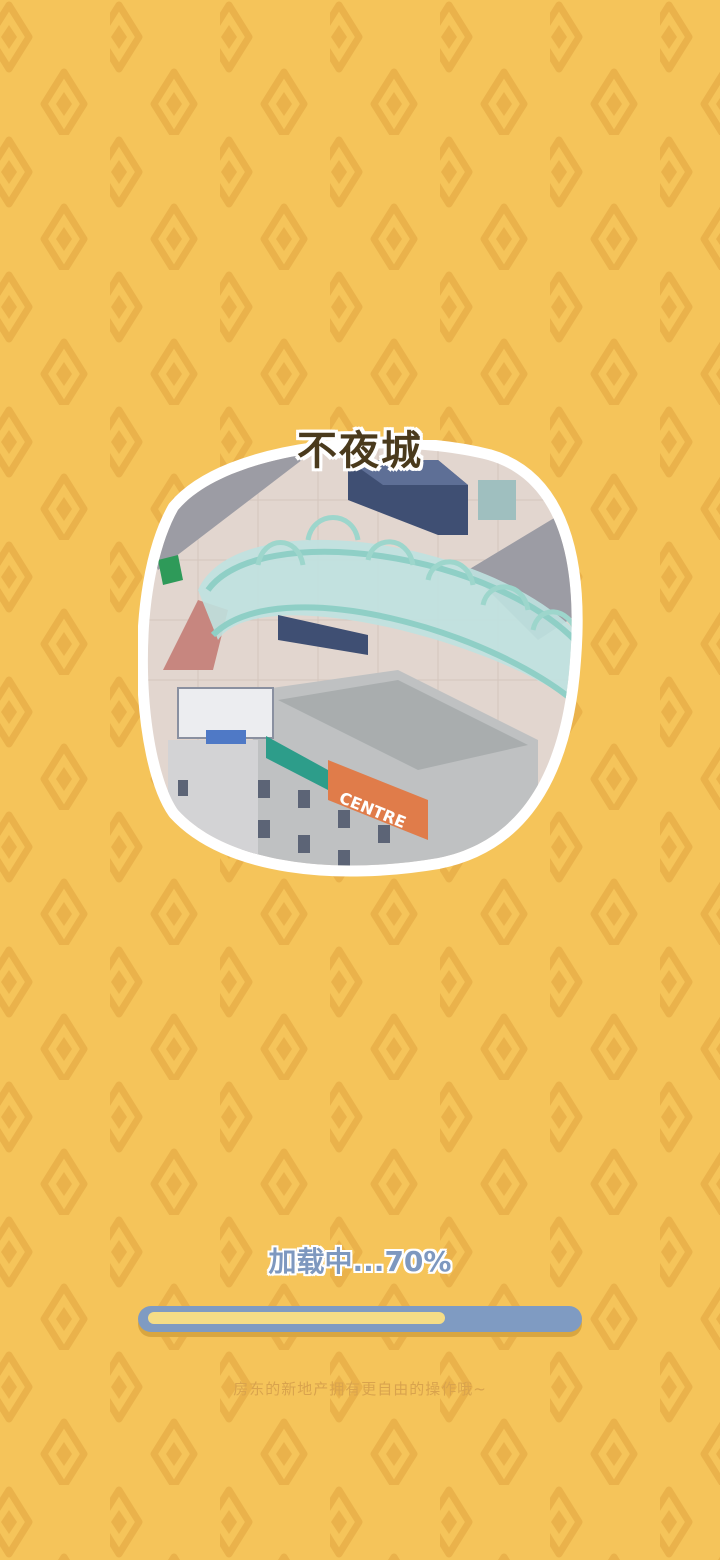 This screenshot has width=720, height=1560. I want to click on loading-progress-label: 加载中...70%, so click(360, 1261).